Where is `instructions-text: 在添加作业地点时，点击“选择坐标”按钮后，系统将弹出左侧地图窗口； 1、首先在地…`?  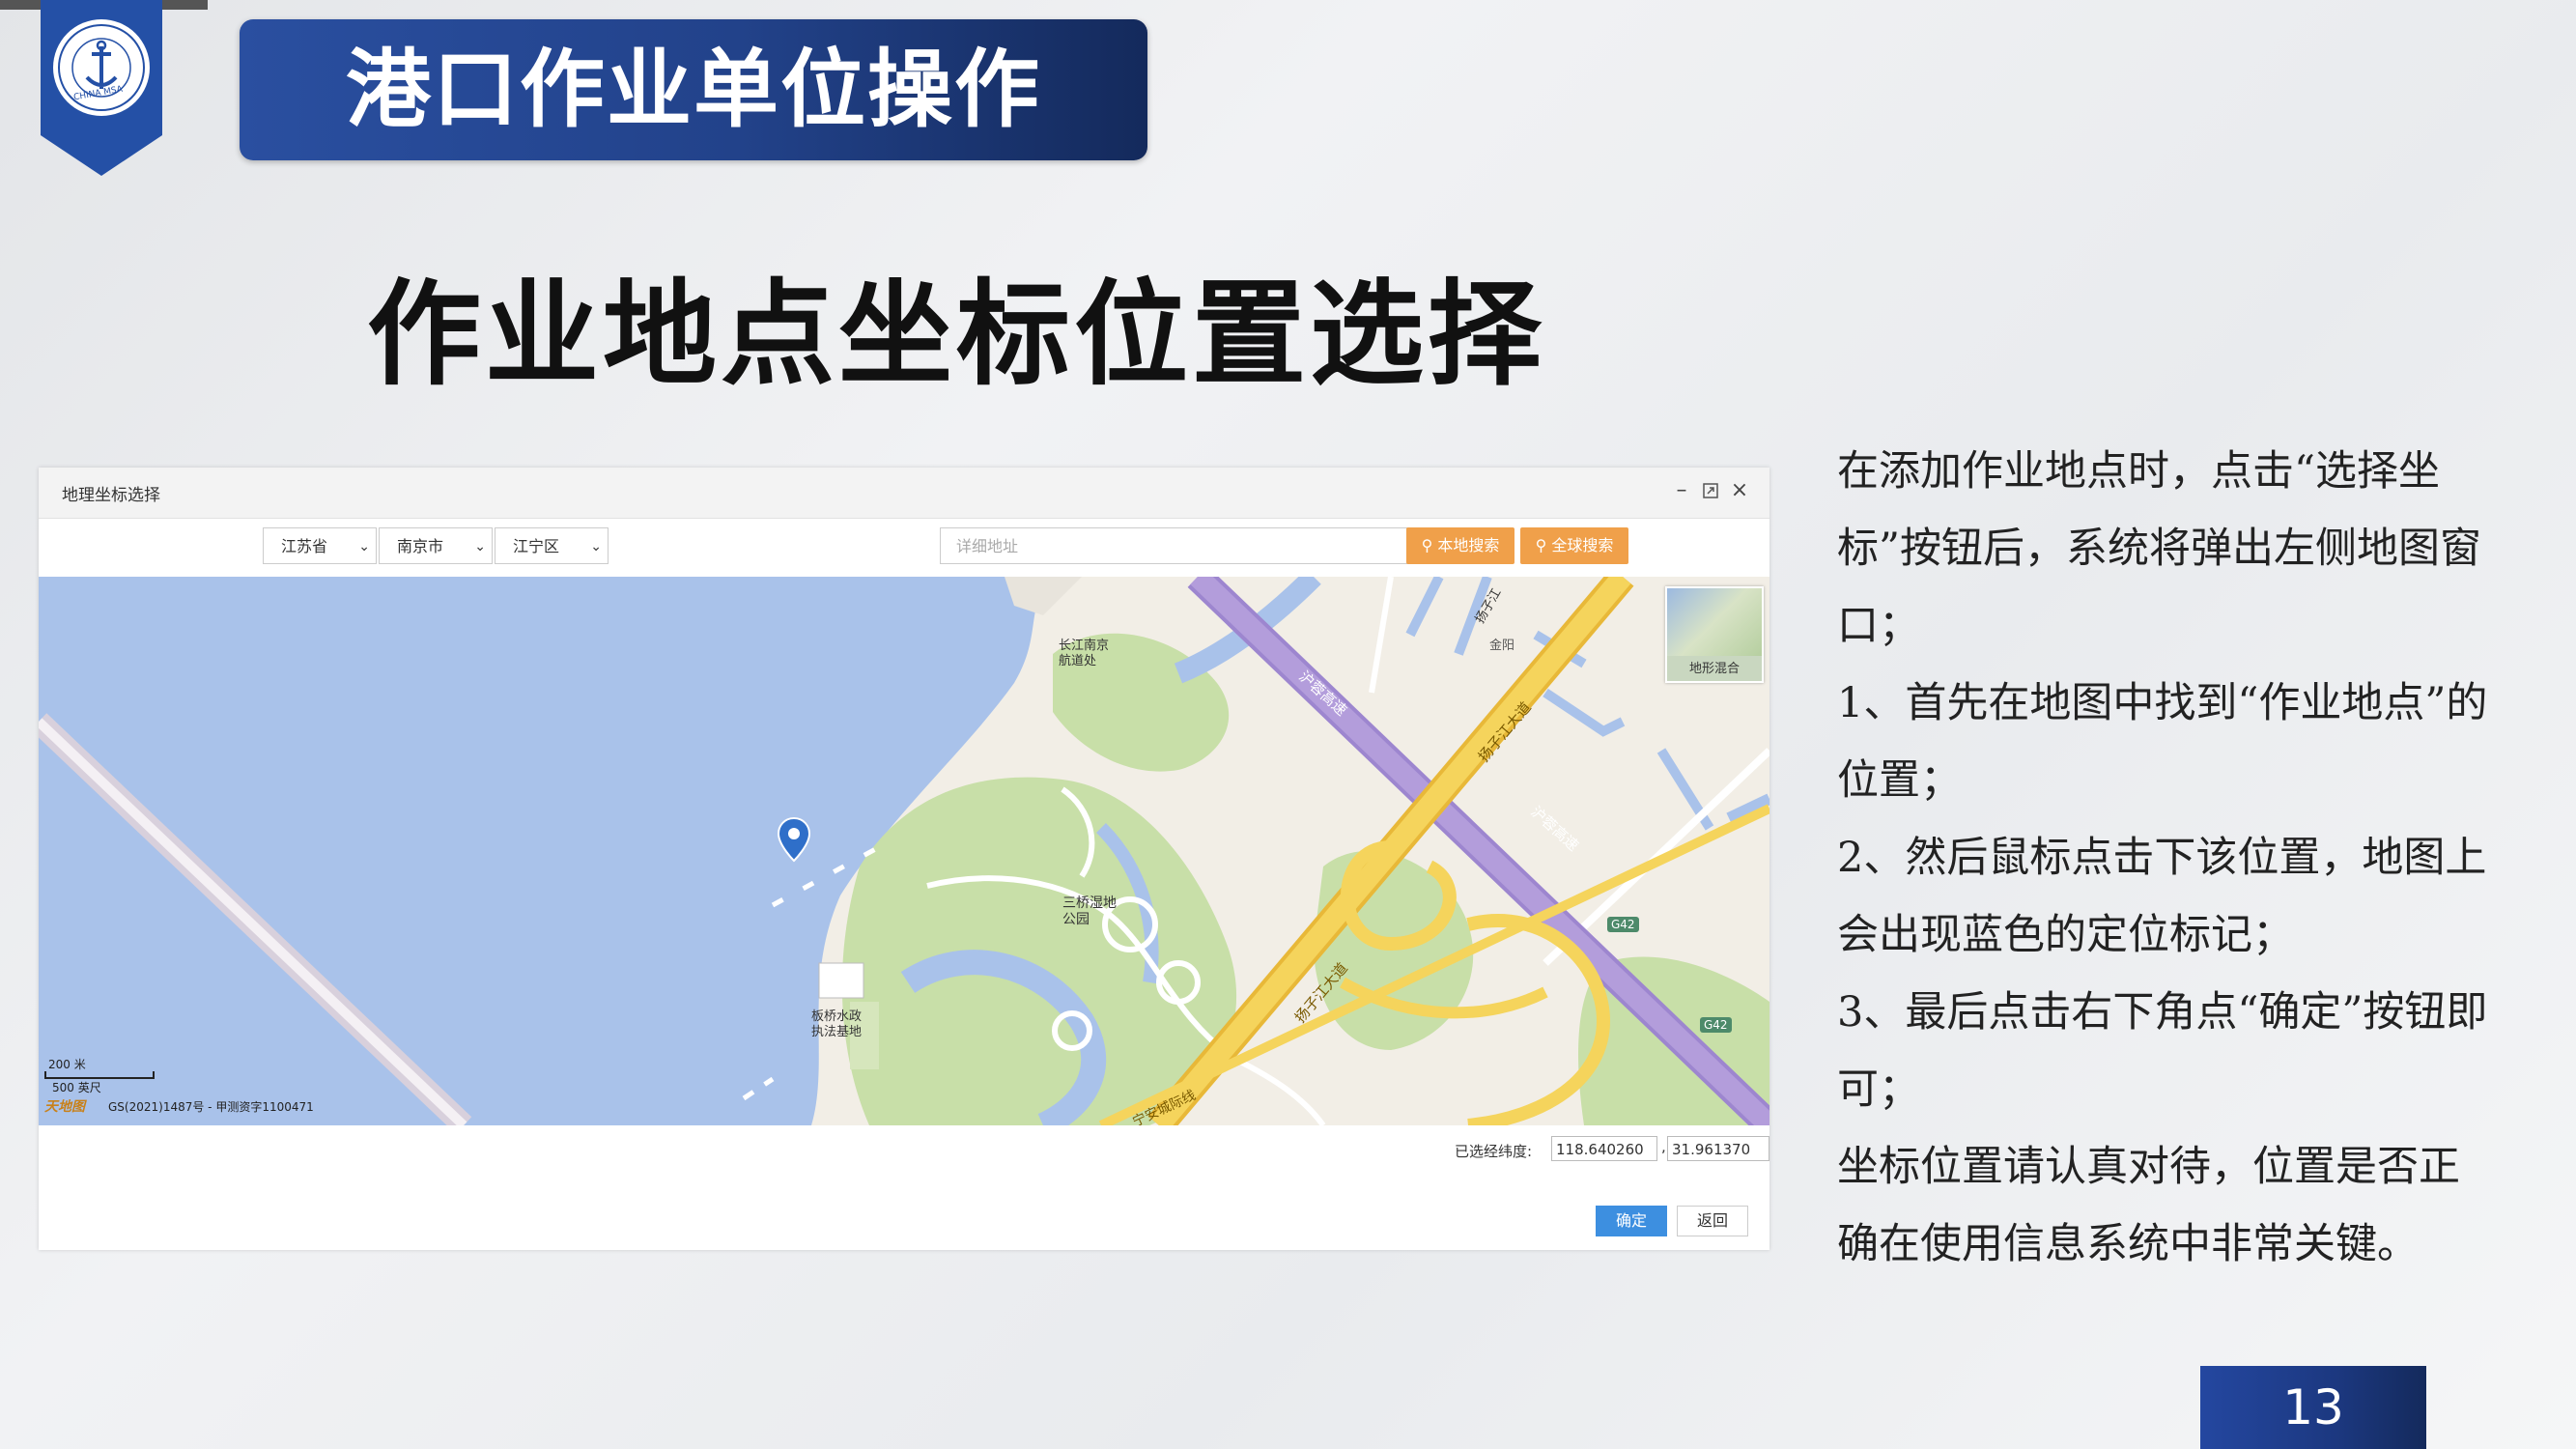
instructions-text: 在添加作业地点时，点击“选择坐标”按钮后，系统将弹出左侧地图窗口； 1、首先在地… is located at coordinates (2165, 858).